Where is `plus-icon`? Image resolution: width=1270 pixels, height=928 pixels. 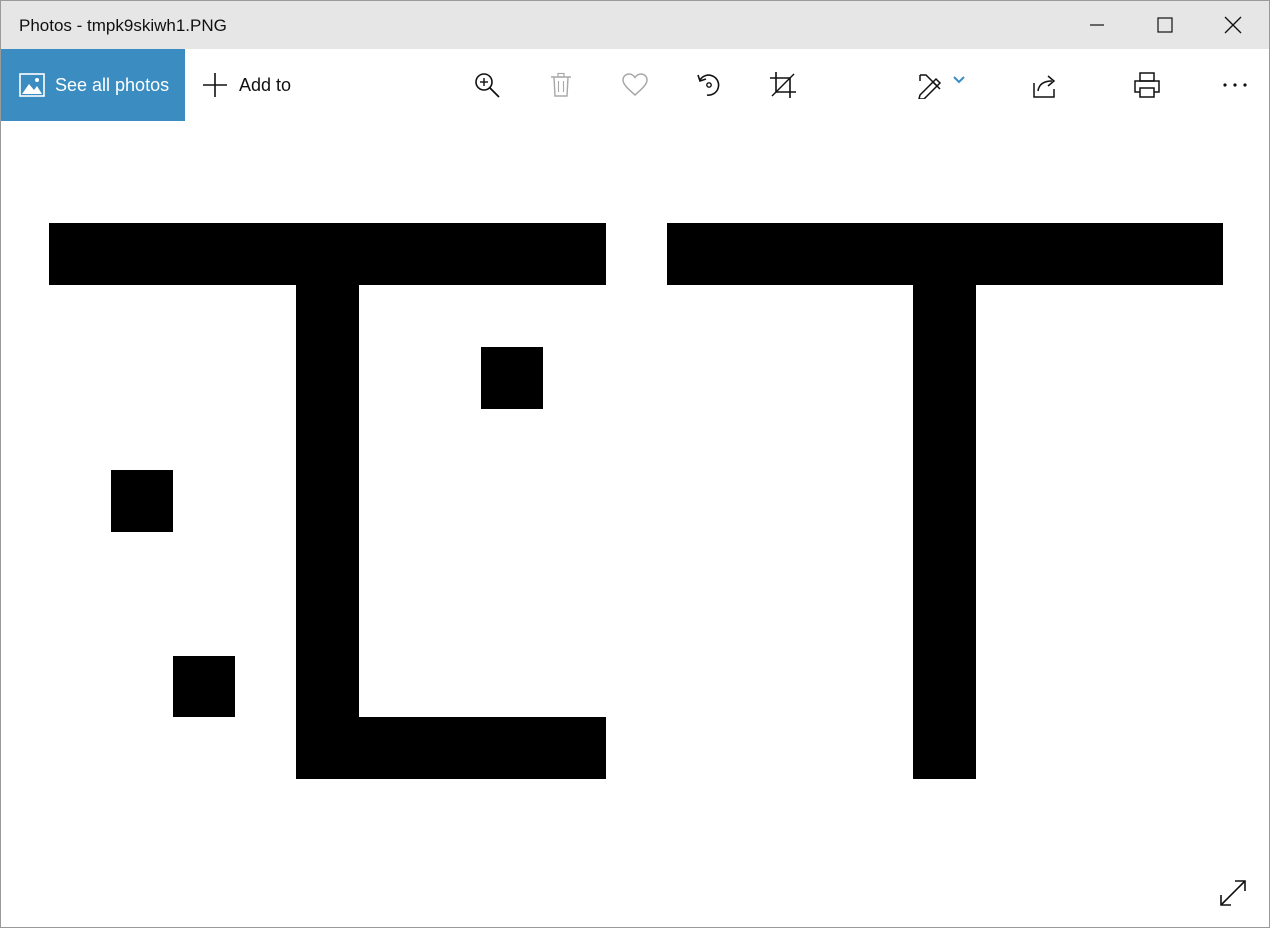
plus-icon is located at coordinates (215, 85).